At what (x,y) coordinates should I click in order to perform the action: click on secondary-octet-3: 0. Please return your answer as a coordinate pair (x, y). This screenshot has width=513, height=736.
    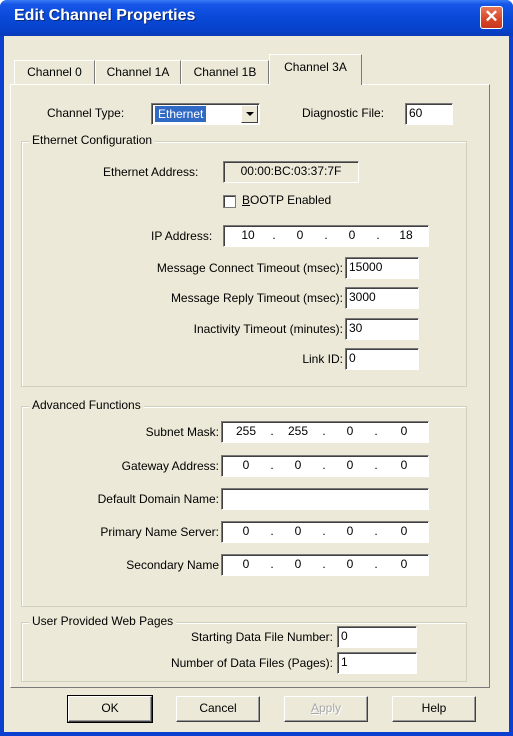
    Looking at the image, I should click on (350, 564).